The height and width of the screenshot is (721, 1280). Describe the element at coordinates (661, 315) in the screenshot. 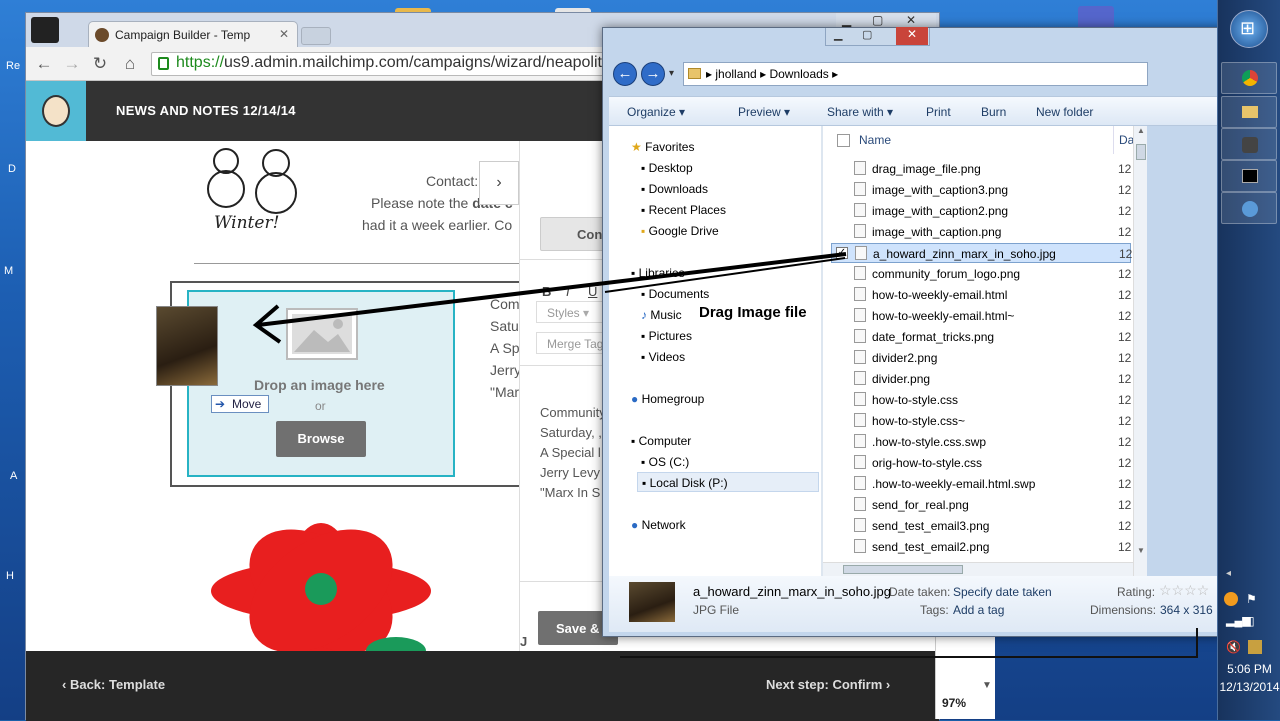

I see `nav-item-music: ♪ Music` at that location.